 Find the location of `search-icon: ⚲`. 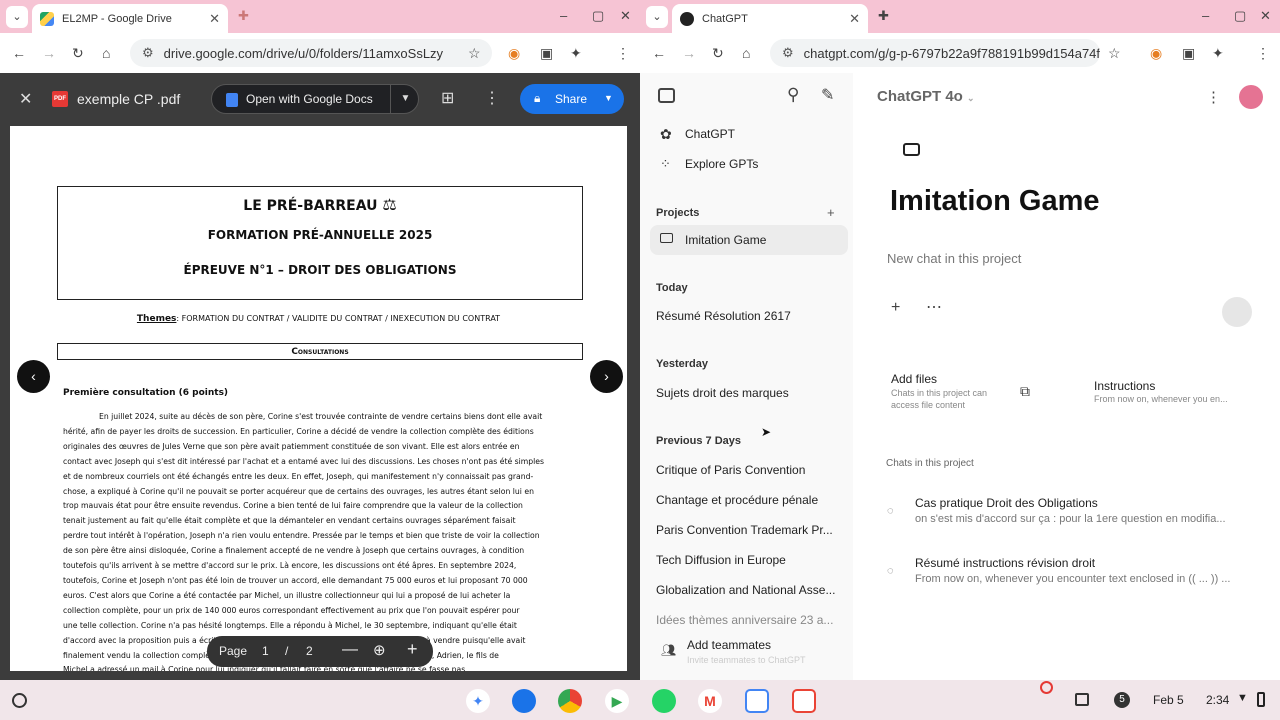

search-icon: ⚲ is located at coordinates (793, 95).